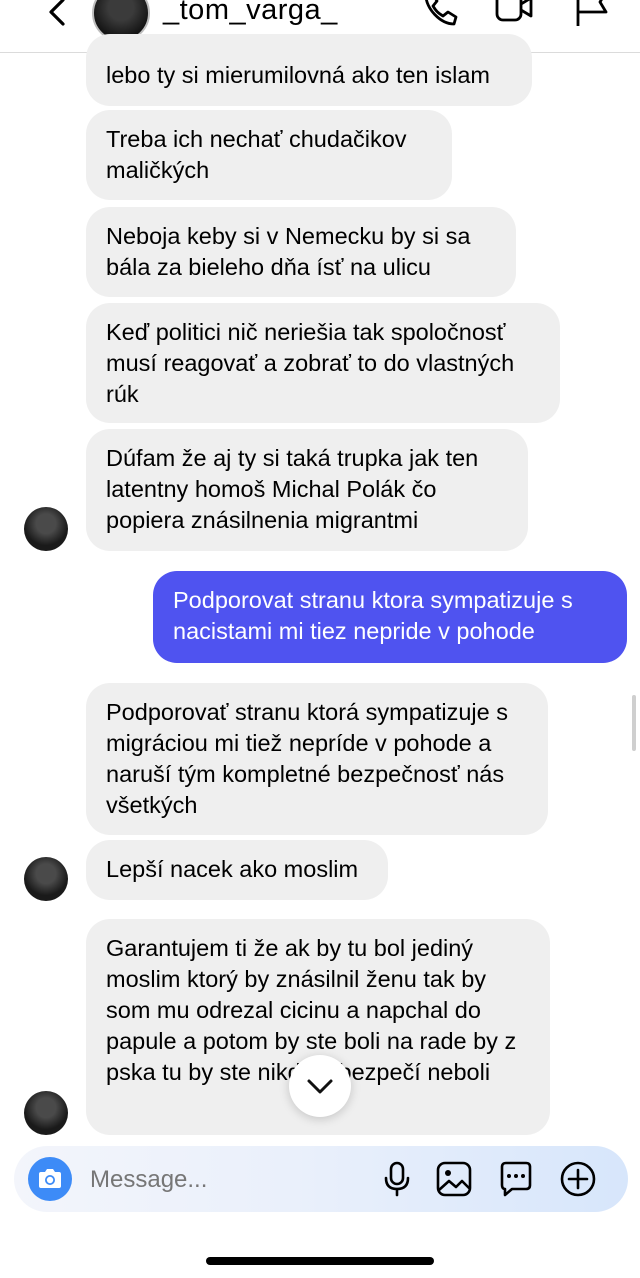 The image size is (640, 1278). I want to click on home-indicator, so click(320, 1261).